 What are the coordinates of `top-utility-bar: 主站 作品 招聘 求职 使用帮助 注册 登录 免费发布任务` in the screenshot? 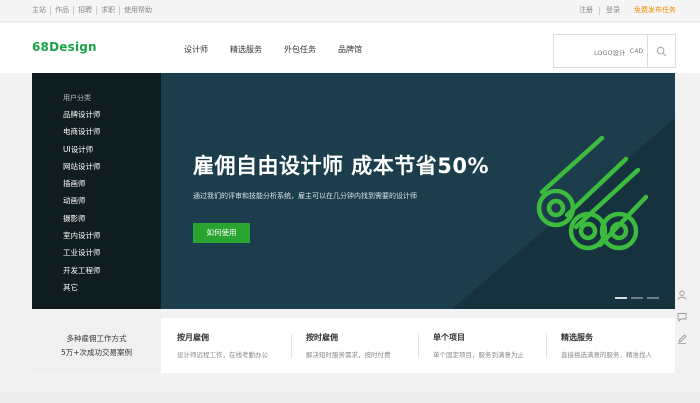 It's located at (350, 11).